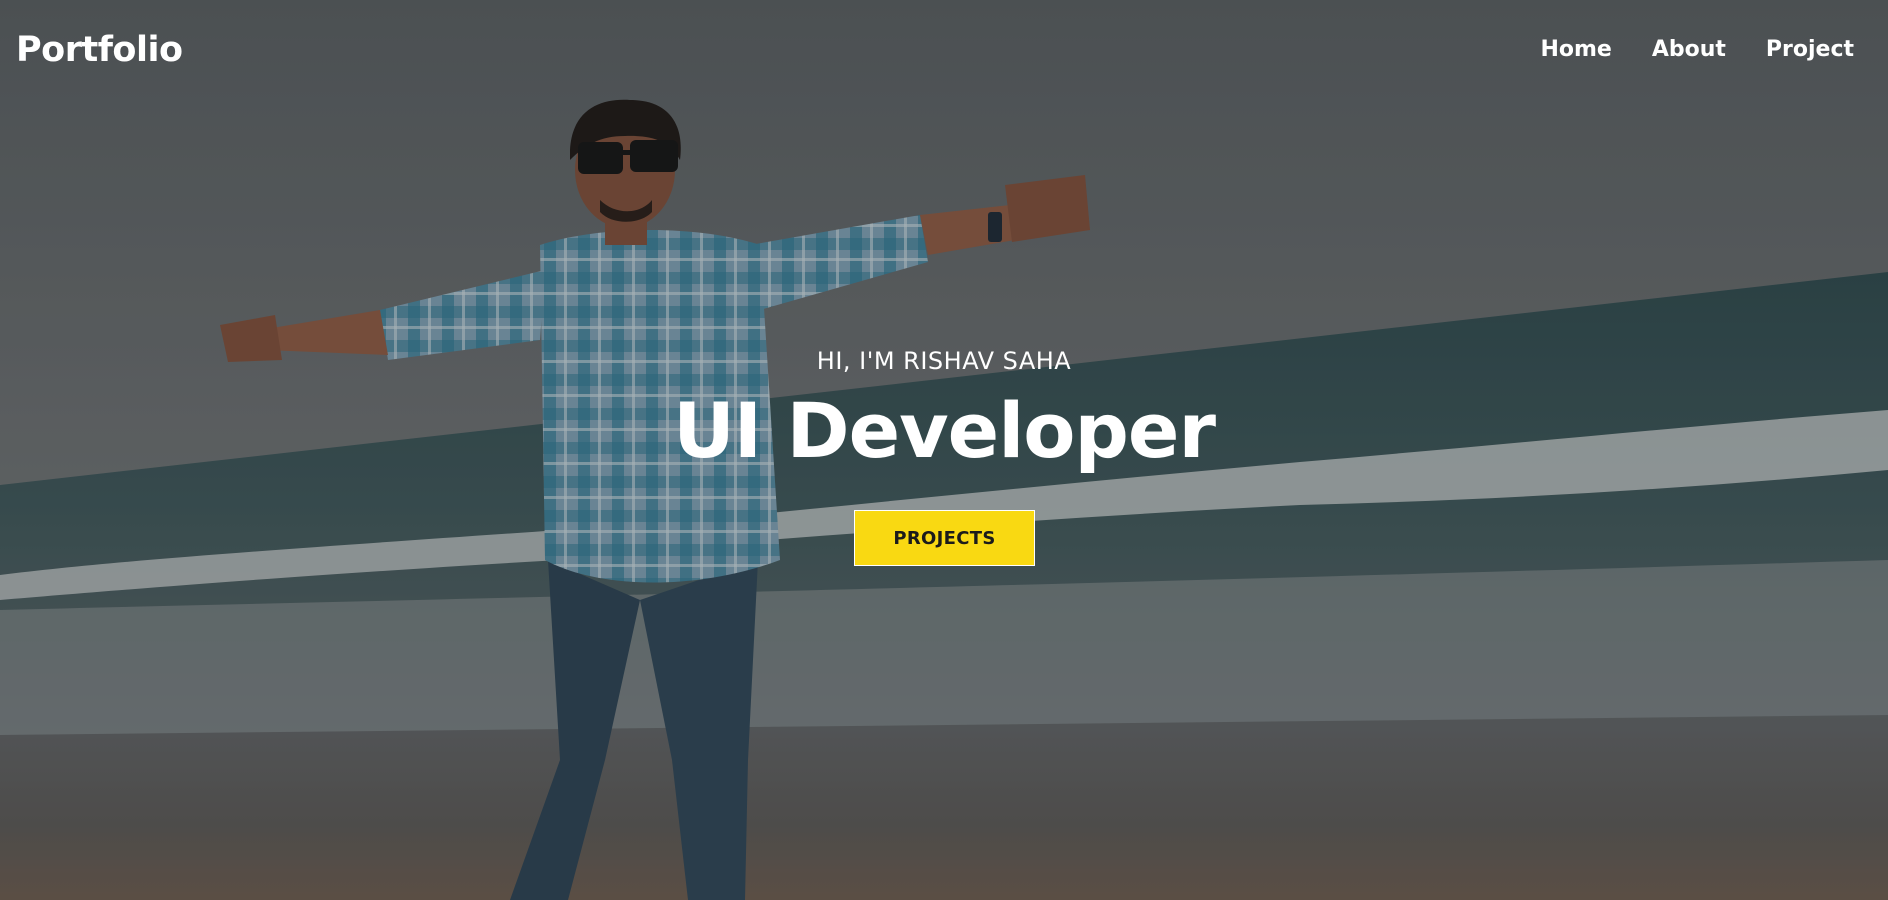 The width and height of the screenshot is (1888, 900). Describe the element at coordinates (944, 50) in the screenshot. I see `top-navbar: Portfolio Home About Project` at that location.